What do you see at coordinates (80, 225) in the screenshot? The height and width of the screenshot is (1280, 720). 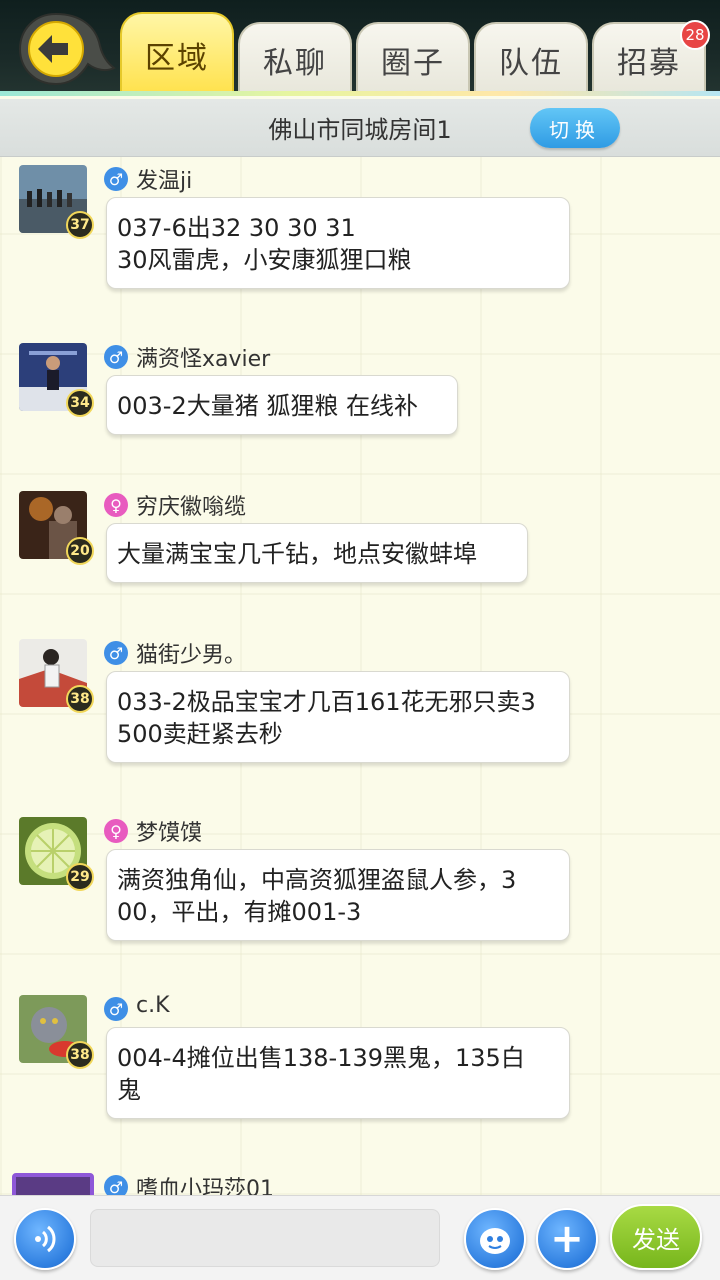 I see `level-badge: 37` at bounding box center [80, 225].